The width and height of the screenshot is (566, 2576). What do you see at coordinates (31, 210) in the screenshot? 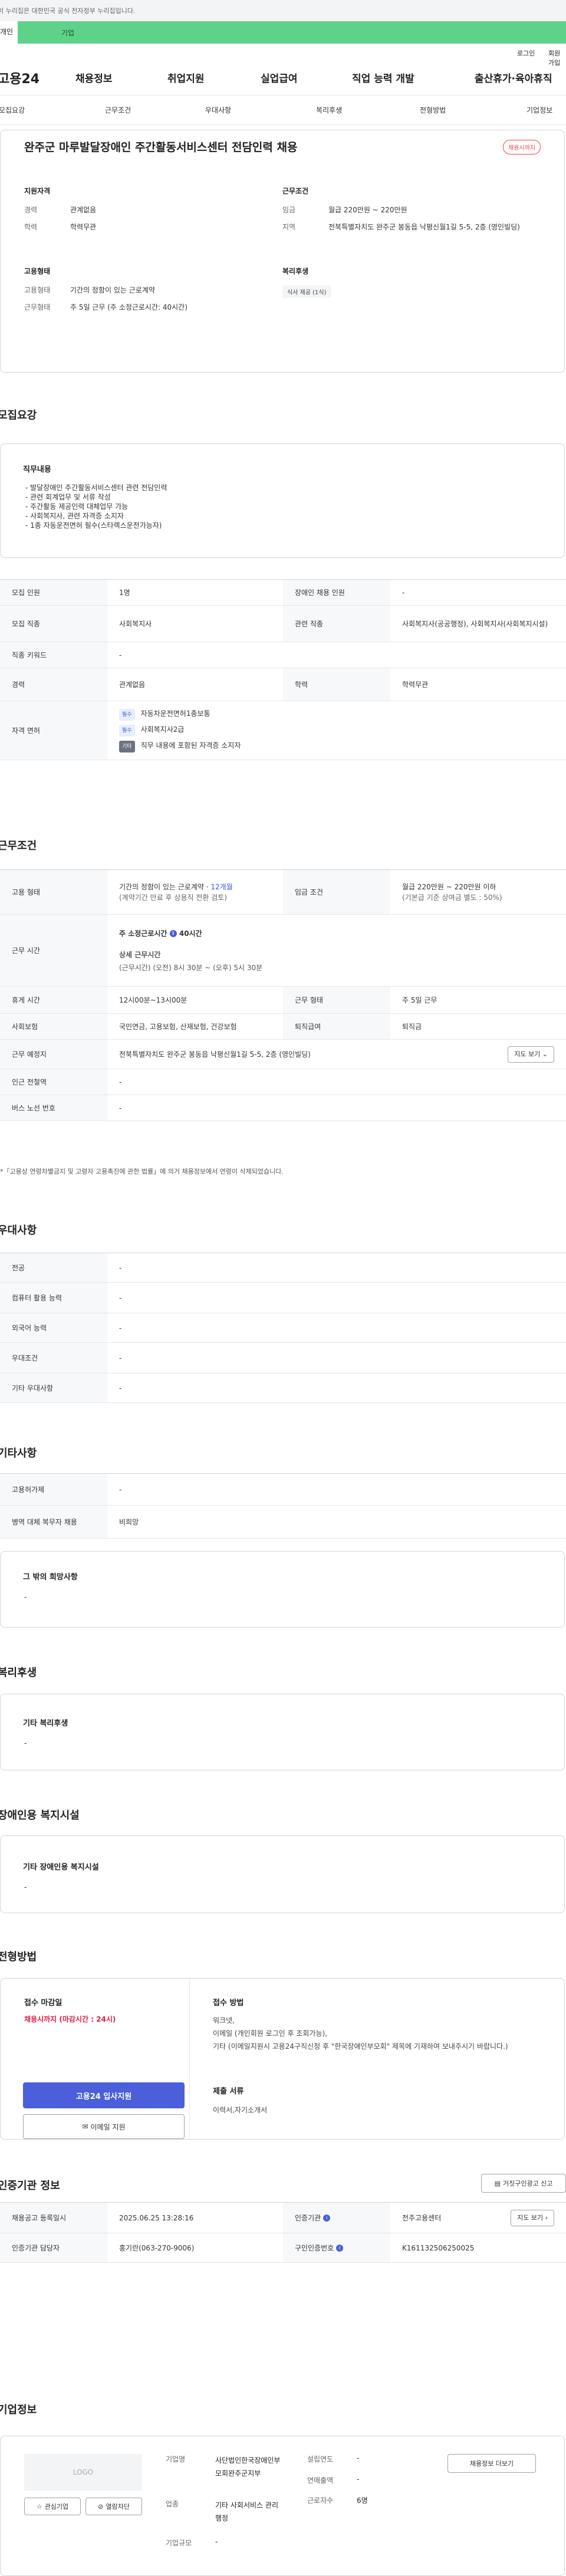
I see `qual-career-label: 경력` at bounding box center [31, 210].